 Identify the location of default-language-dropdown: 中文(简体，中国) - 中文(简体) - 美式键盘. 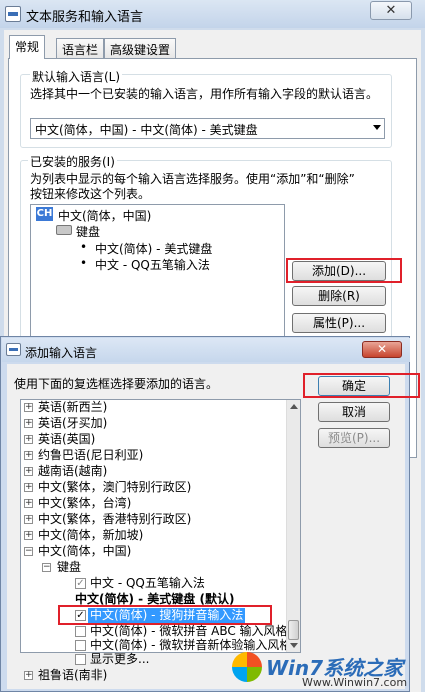
(207, 128).